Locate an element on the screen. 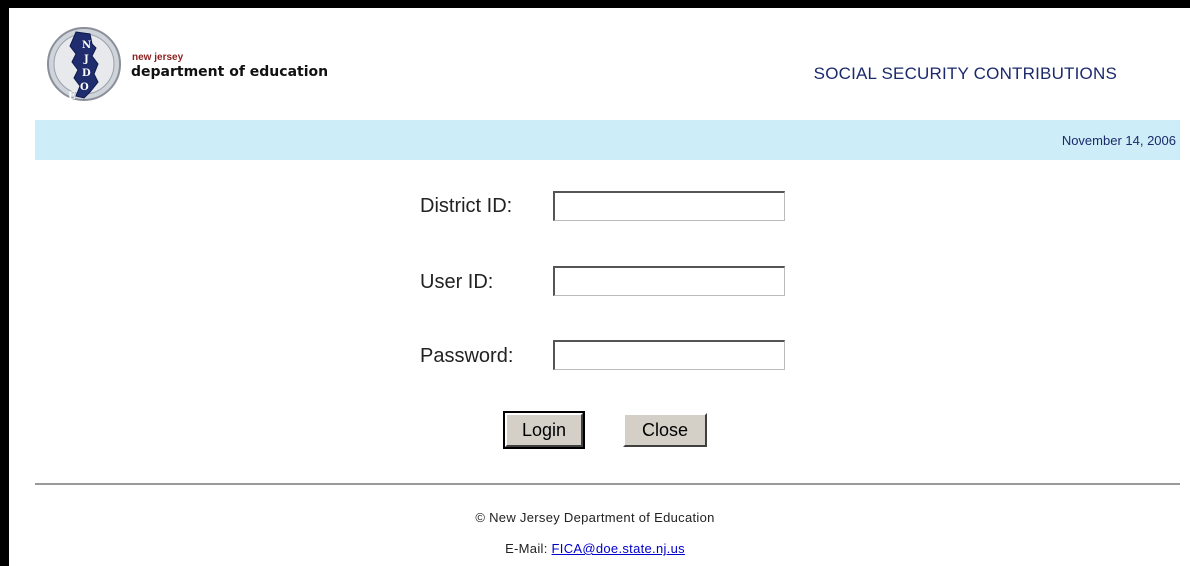 This screenshot has height=566, width=1190. svg-text: D is located at coordinates (86, 73).